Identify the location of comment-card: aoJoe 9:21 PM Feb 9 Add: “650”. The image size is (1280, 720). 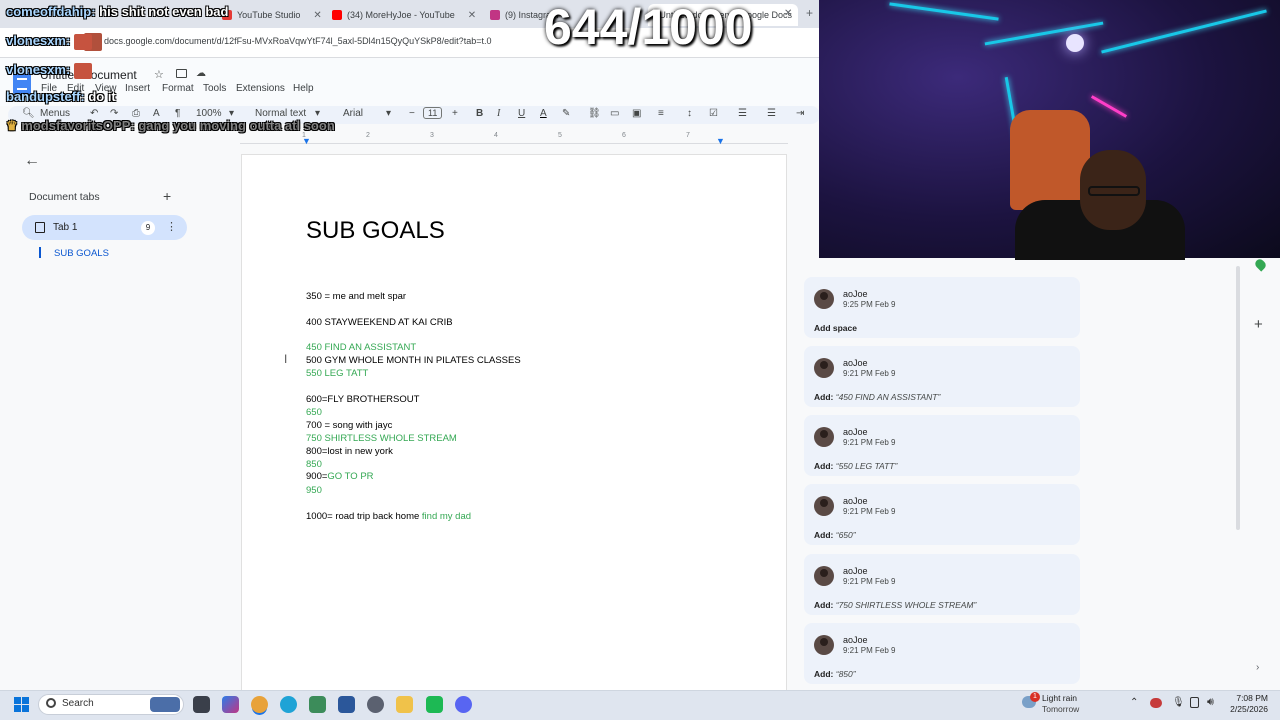
(942, 514).